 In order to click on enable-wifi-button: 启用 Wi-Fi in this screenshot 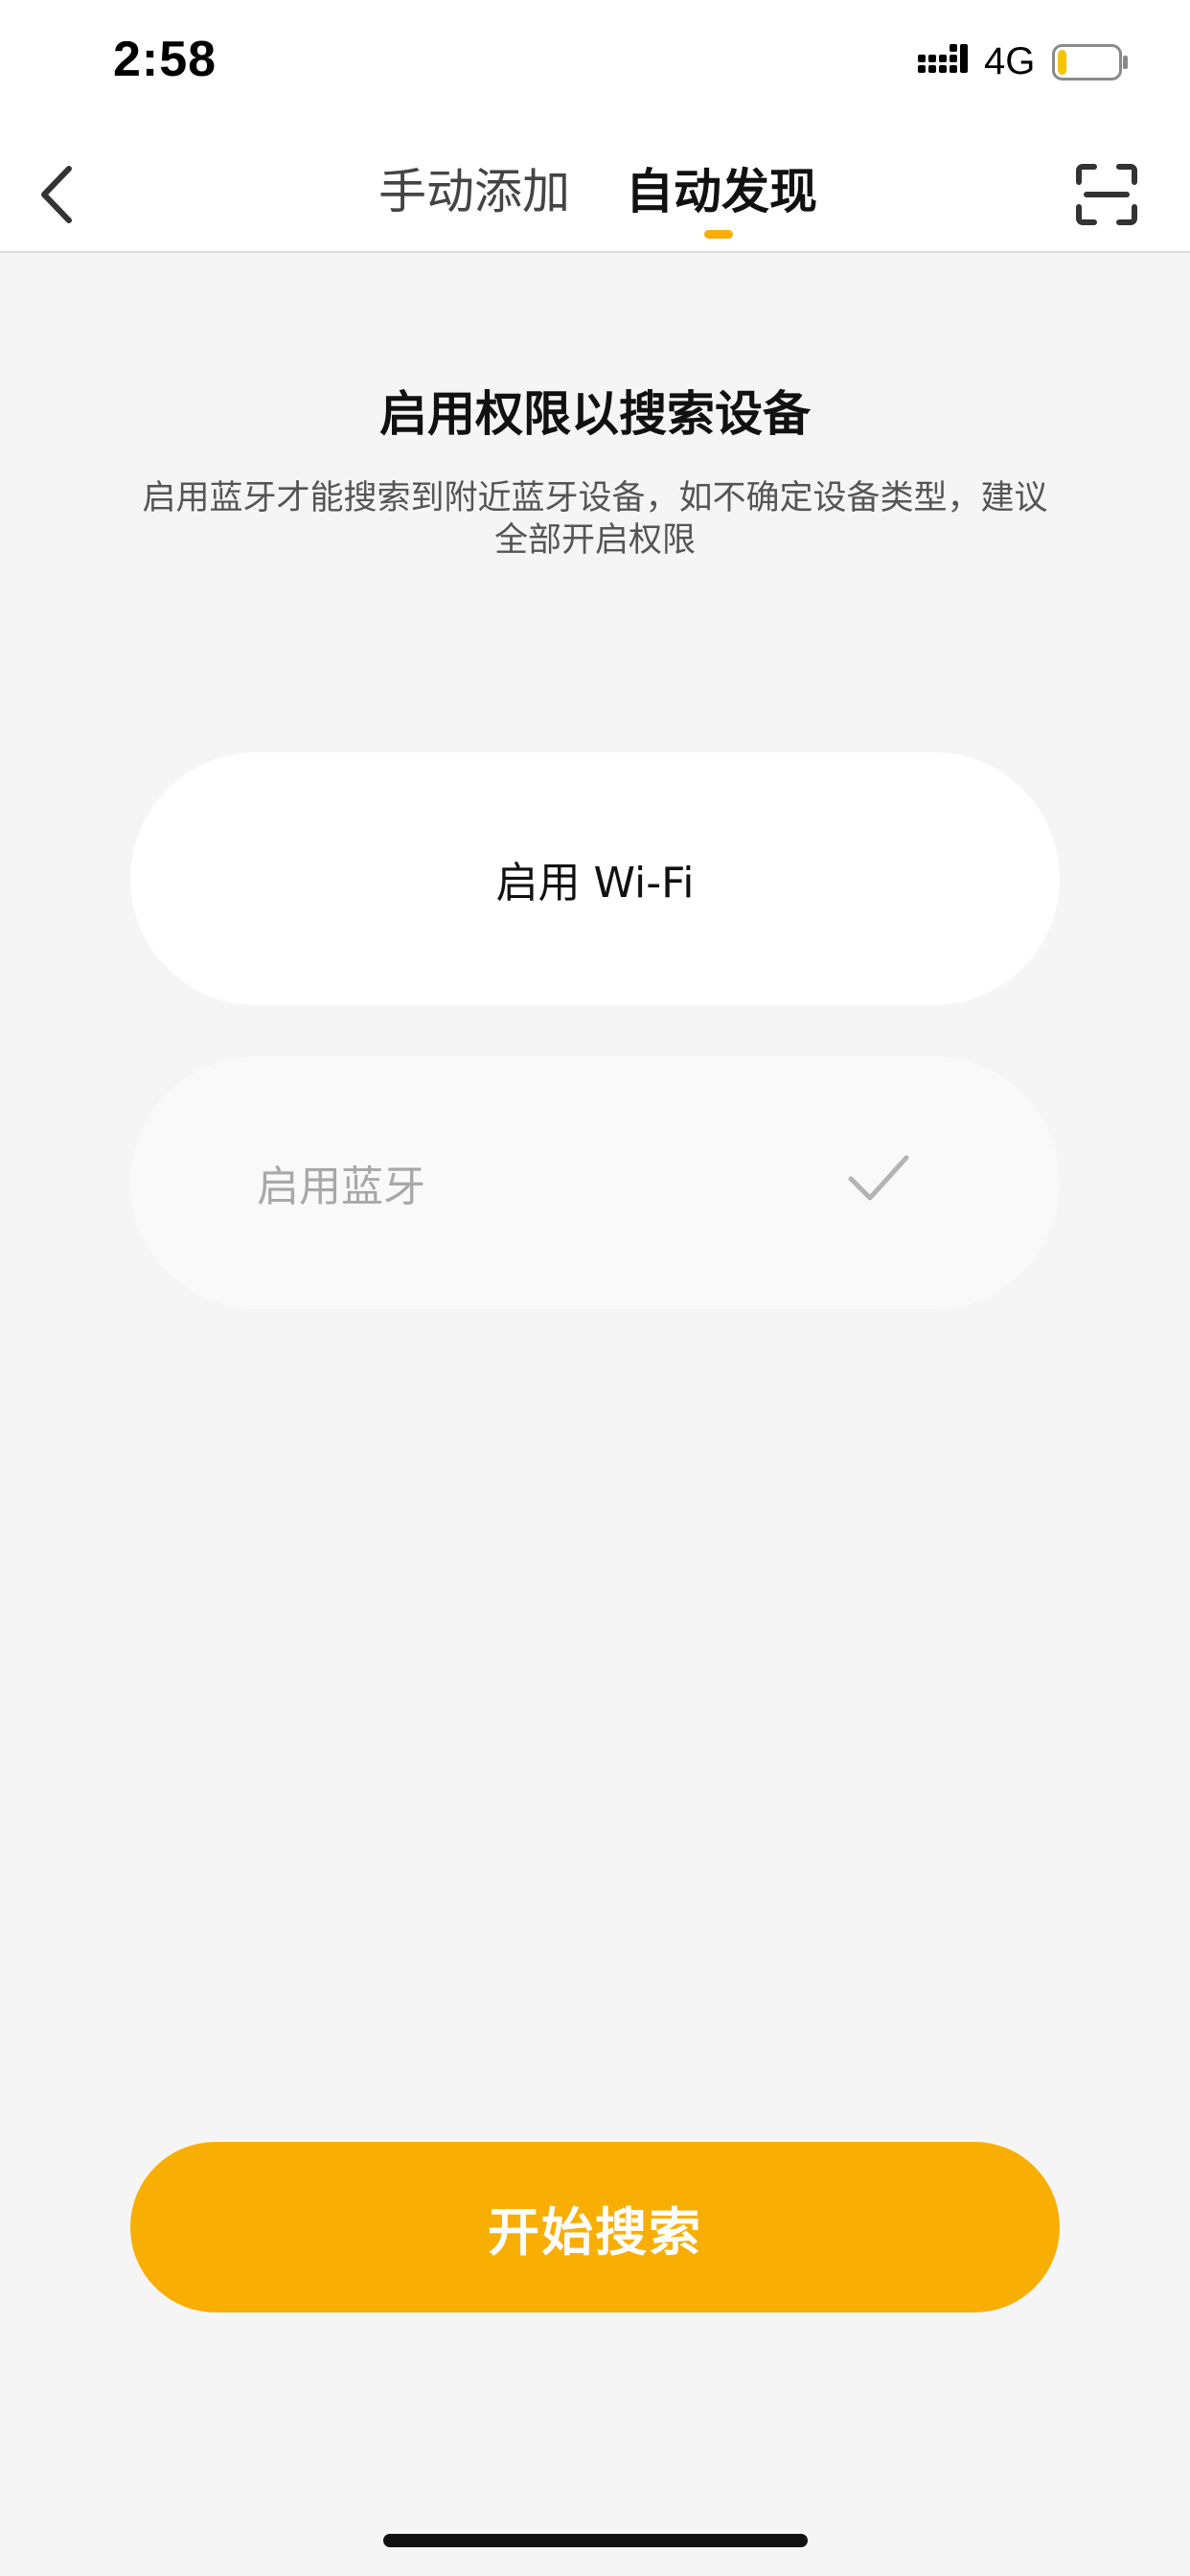, I will do `click(595, 878)`.